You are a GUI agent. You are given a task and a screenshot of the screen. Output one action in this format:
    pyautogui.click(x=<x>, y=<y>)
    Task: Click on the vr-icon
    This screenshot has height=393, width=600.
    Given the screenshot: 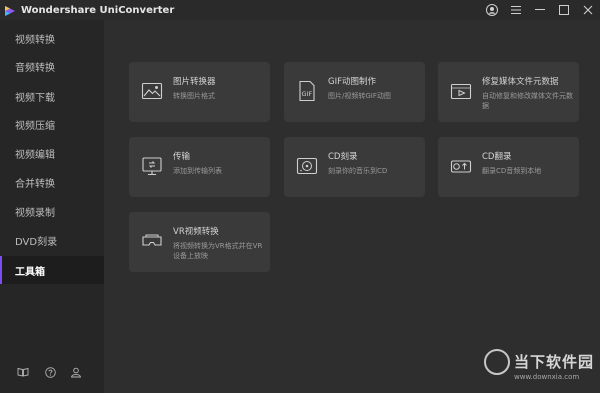 What is the action you would take?
    pyautogui.click(x=152, y=241)
    